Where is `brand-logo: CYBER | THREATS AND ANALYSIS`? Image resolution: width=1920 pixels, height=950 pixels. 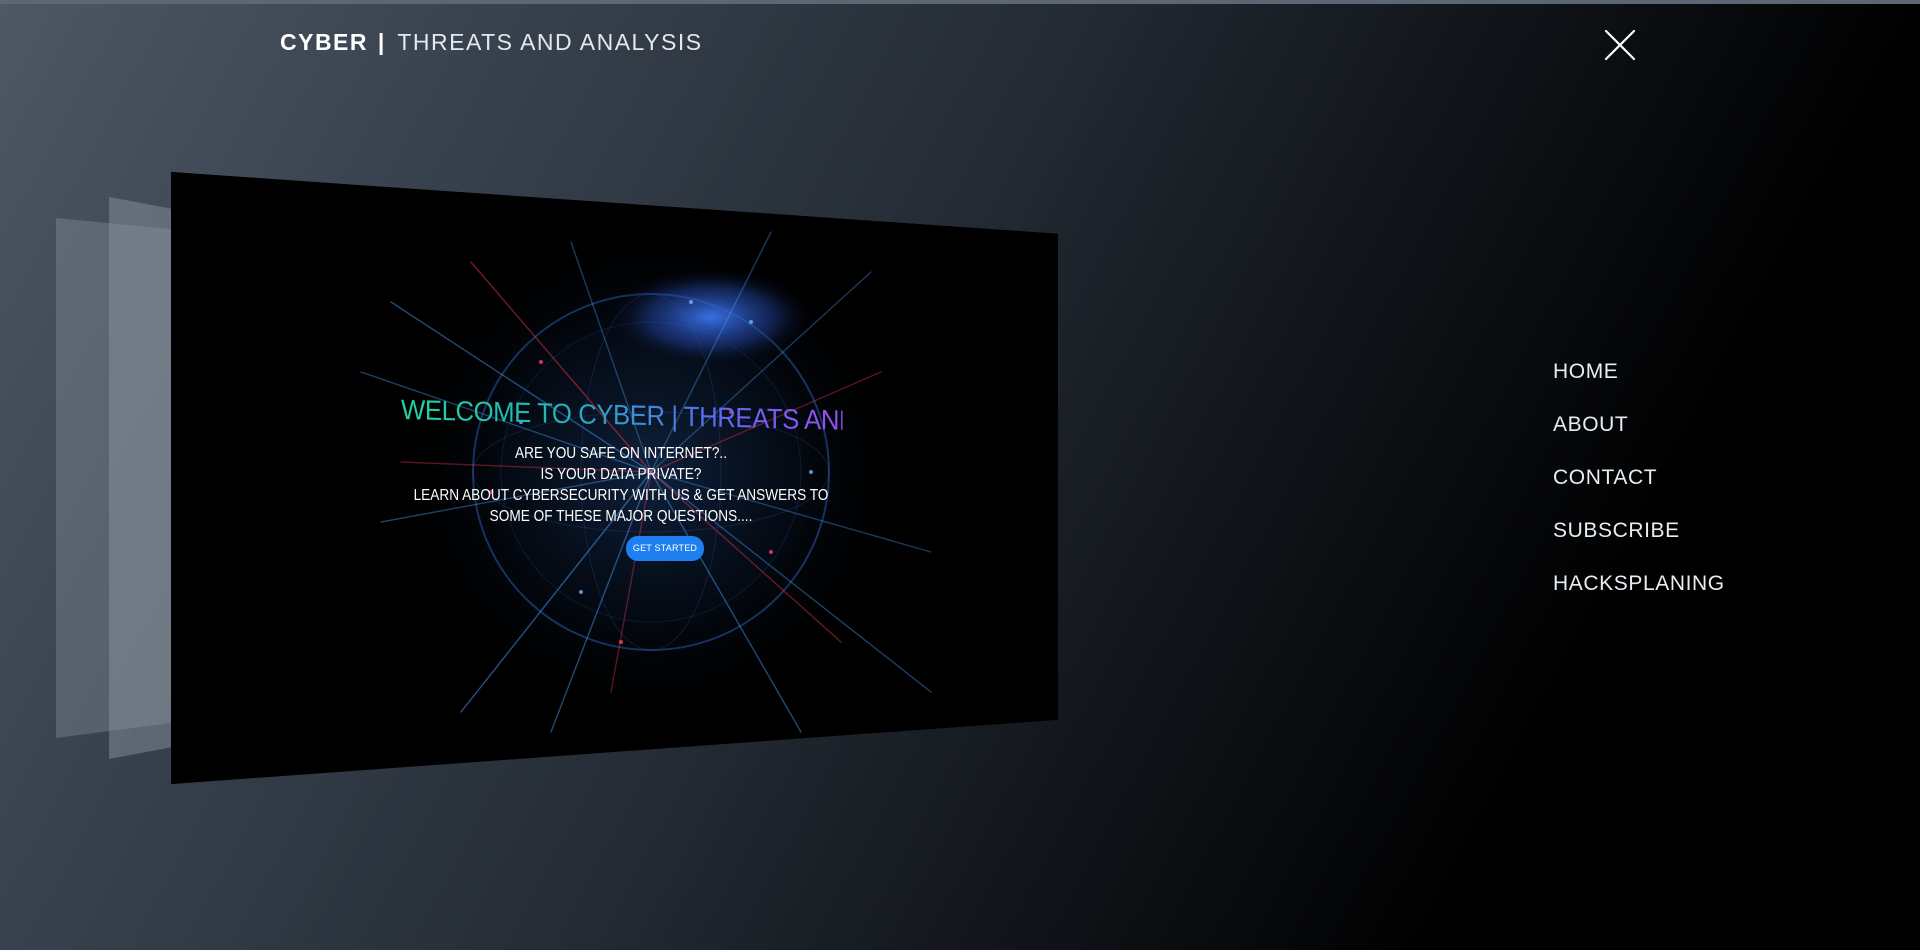
brand-logo: CYBER | THREATS AND ANALYSIS is located at coordinates (491, 42).